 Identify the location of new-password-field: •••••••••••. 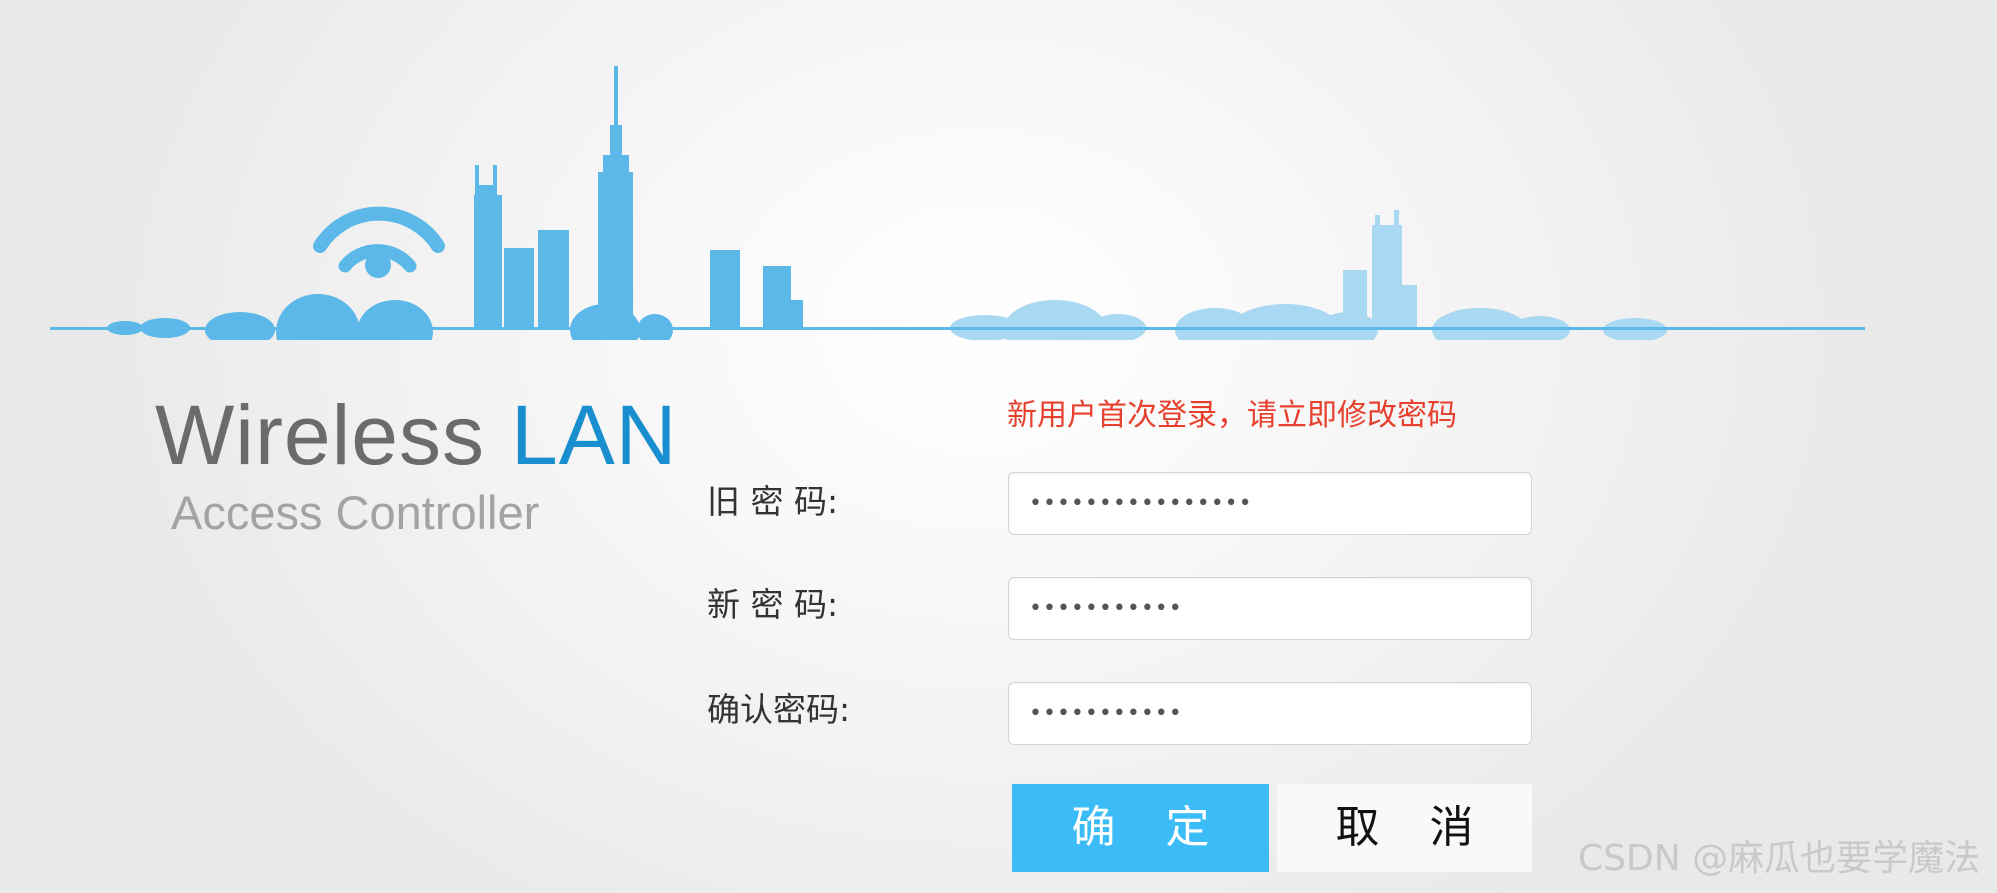
(1270, 608).